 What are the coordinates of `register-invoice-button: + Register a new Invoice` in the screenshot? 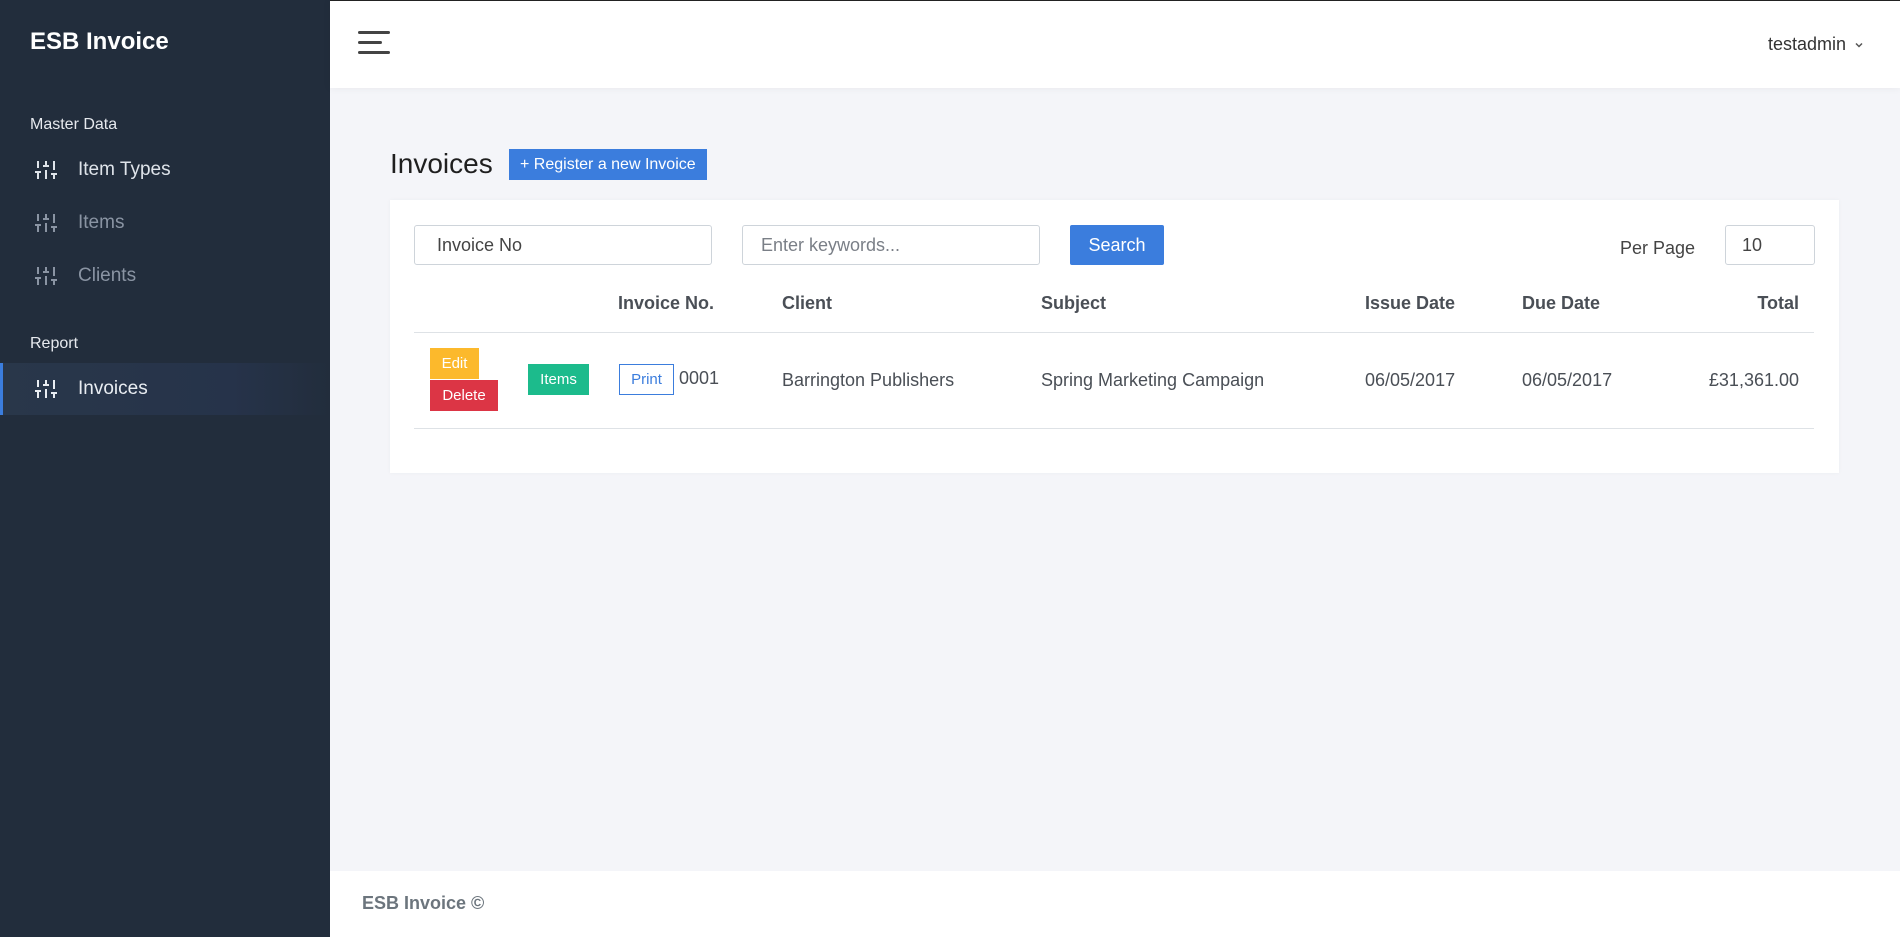 It's located at (608, 164).